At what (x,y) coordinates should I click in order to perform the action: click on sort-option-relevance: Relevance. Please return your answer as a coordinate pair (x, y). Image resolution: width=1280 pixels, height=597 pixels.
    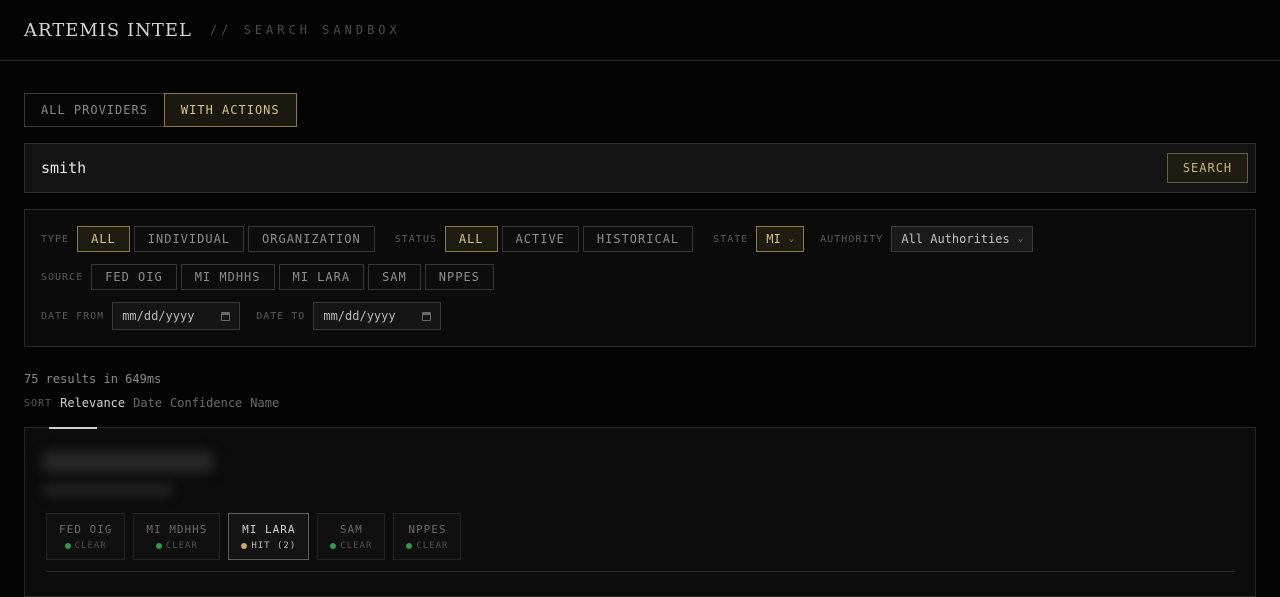
    Looking at the image, I should click on (92, 403).